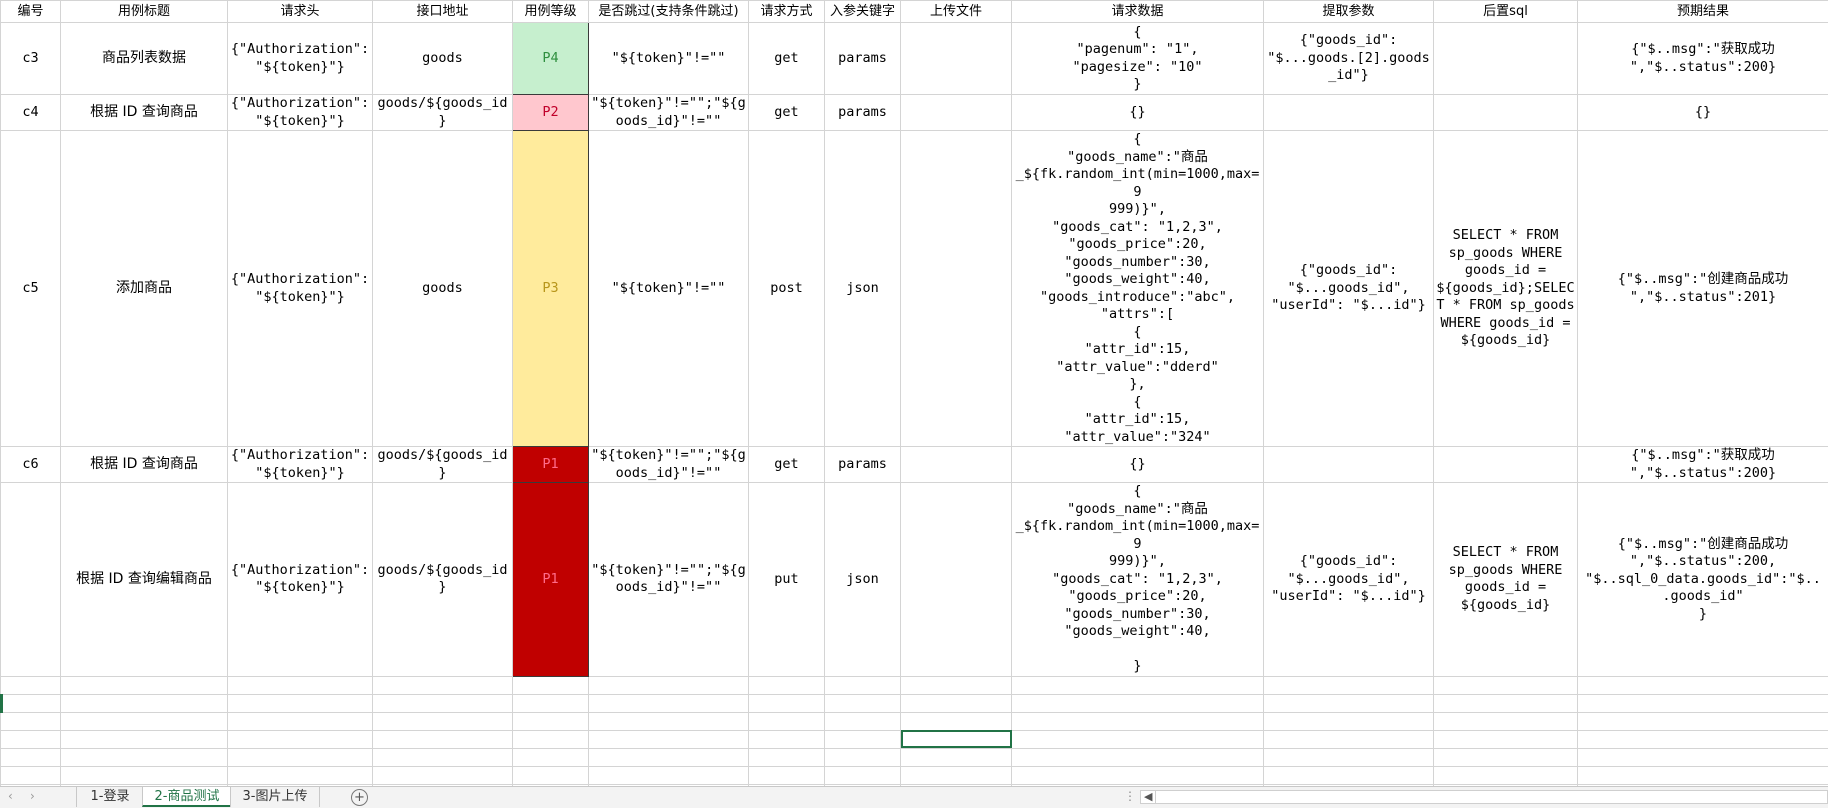 The height and width of the screenshot is (808, 1828). What do you see at coordinates (551, 113) in the screenshot?
I see `cell-level: P2` at bounding box center [551, 113].